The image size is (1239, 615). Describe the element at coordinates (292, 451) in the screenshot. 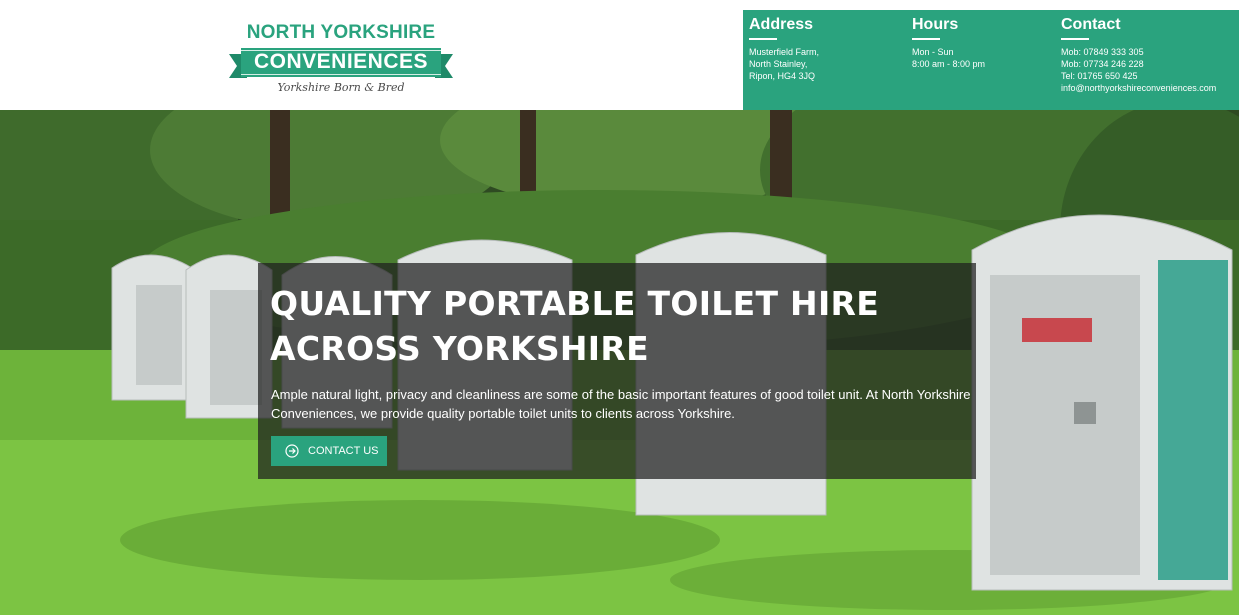

I see `arrow-circle-right-icon` at that location.